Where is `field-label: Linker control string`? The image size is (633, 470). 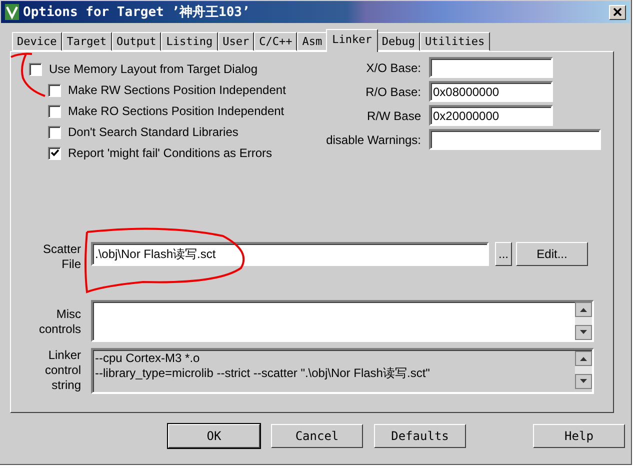 field-label: Linker control string is located at coordinates (62, 370).